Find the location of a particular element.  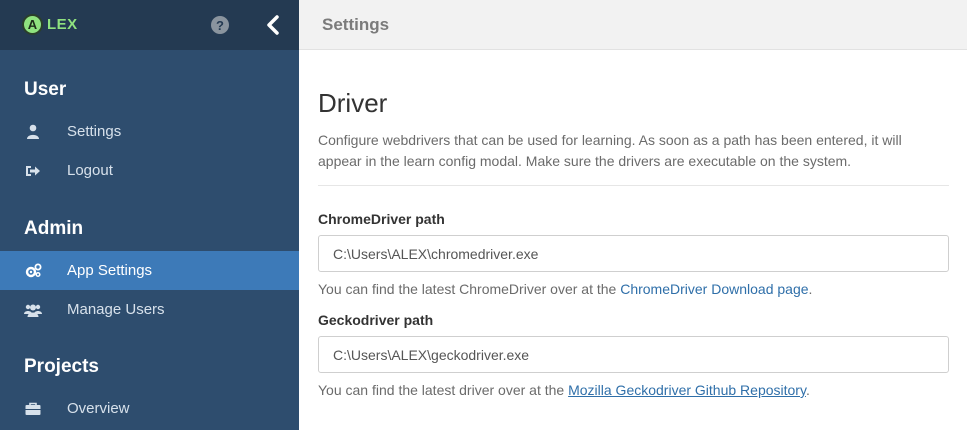

logo-badge: A is located at coordinates (32, 24).